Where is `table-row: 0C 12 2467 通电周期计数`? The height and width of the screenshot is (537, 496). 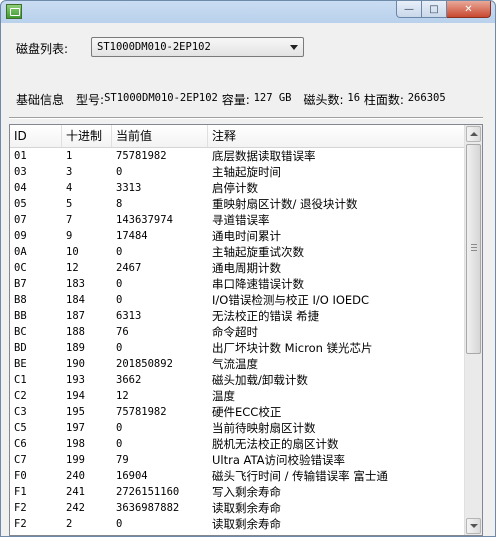 table-row: 0C 12 2467 通电周期计数 is located at coordinates (237, 268).